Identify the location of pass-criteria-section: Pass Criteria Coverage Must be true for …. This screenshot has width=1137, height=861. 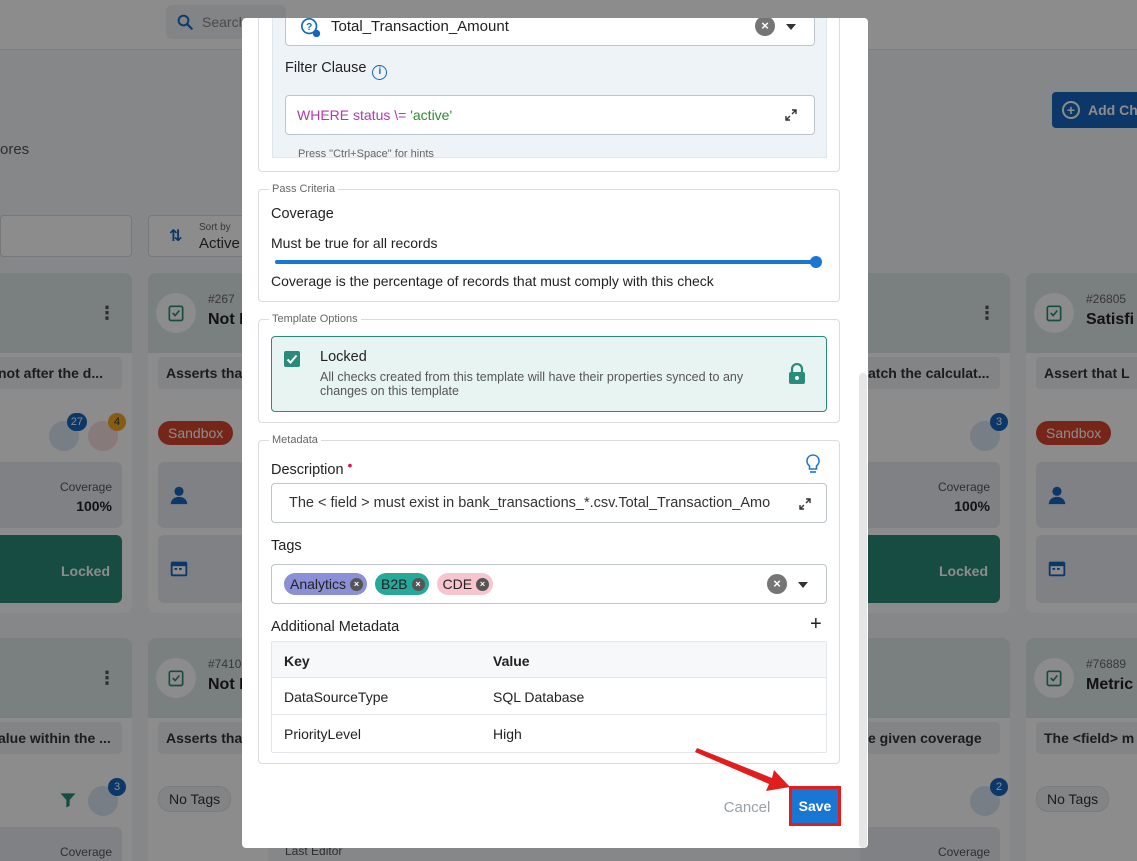
(549, 242).